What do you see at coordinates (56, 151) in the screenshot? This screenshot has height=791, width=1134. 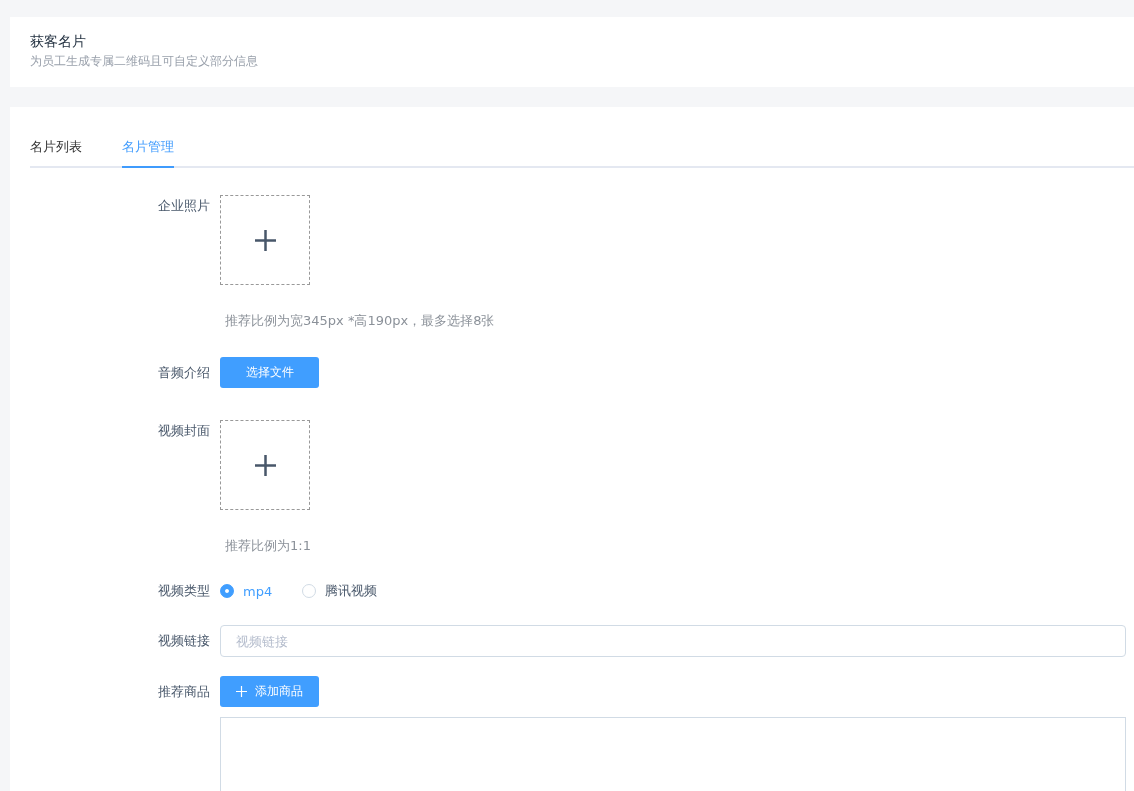 I see `tab: 名片列表` at bounding box center [56, 151].